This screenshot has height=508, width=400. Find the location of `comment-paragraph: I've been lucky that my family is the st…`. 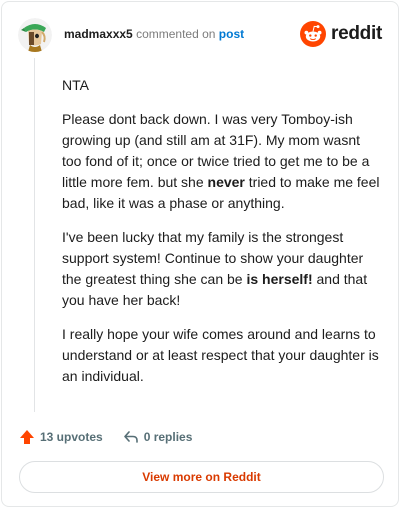

comment-paragraph: I've been lucky that my family is the st… is located at coordinates (215, 268).